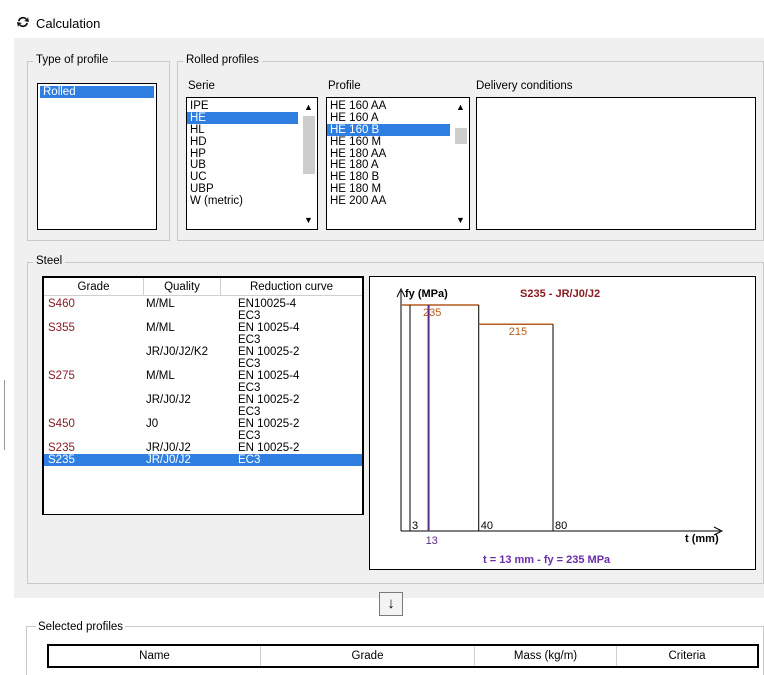 The image size is (764, 675). What do you see at coordinates (23, 22) in the screenshot?
I see `refresh-icon` at bounding box center [23, 22].